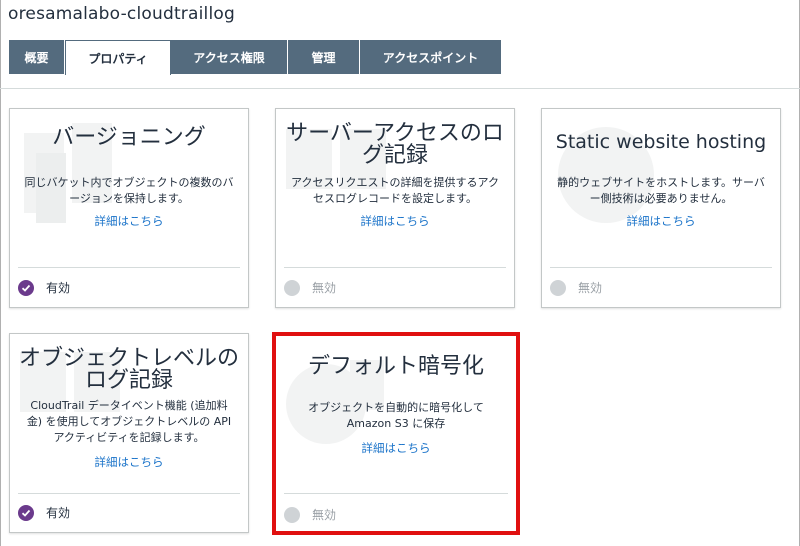 The image size is (800, 546). What do you see at coordinates (661, 267) in the screenshot?
I see `static-website-hosting-separator` at bounding box center [661, 267].